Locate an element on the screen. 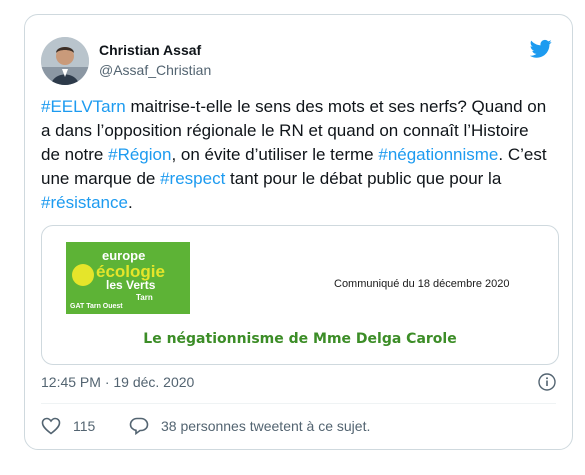 This screenshot has height=475, width=585. heart-icon is located at coordinates (51, 426).